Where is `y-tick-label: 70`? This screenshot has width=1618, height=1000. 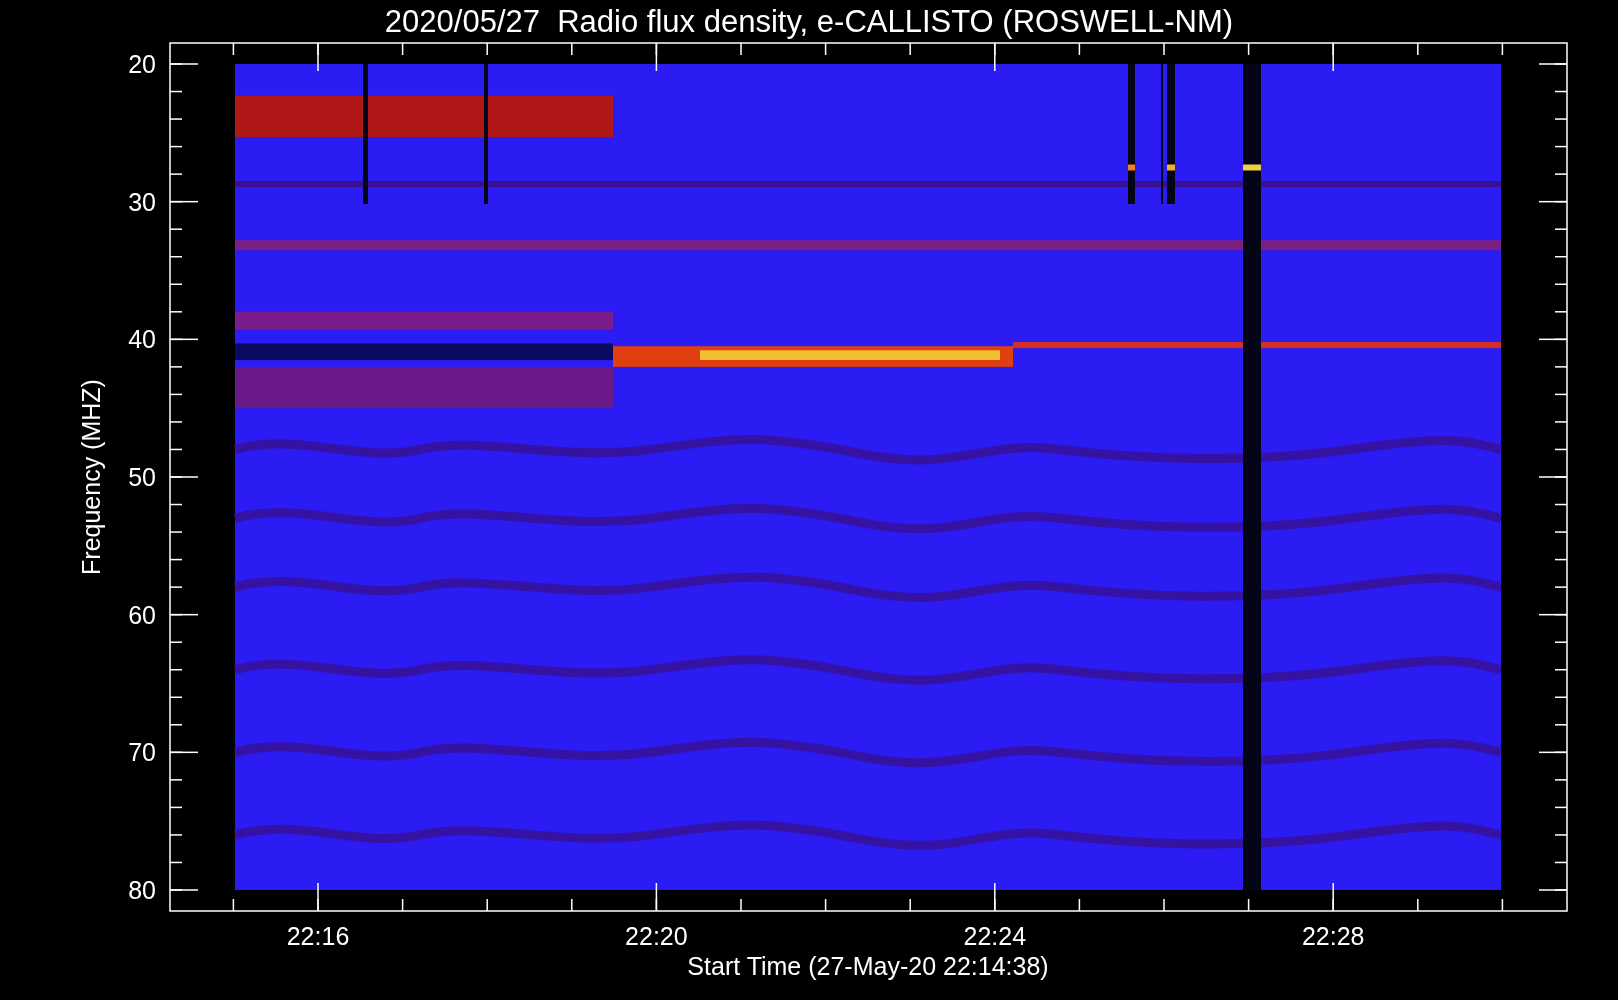 y-tick-label: 70 is located at coordinates (142, 752).